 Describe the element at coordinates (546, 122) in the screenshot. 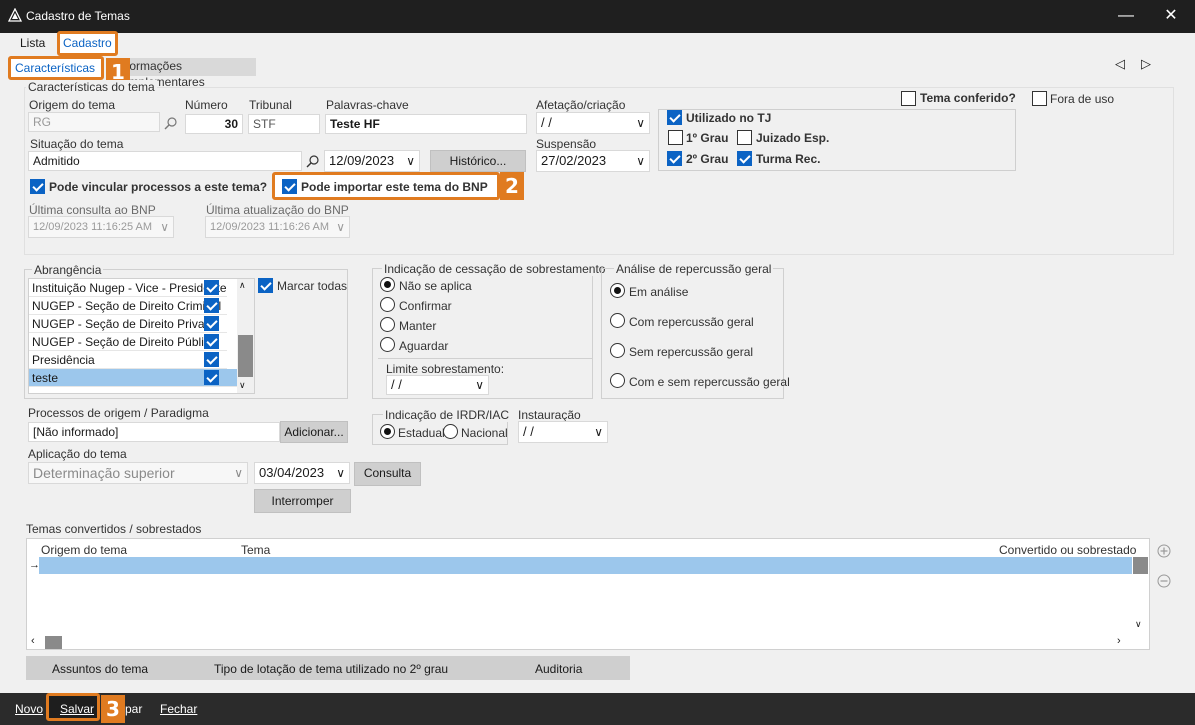

I see `afetacao-value: / /` at that location.